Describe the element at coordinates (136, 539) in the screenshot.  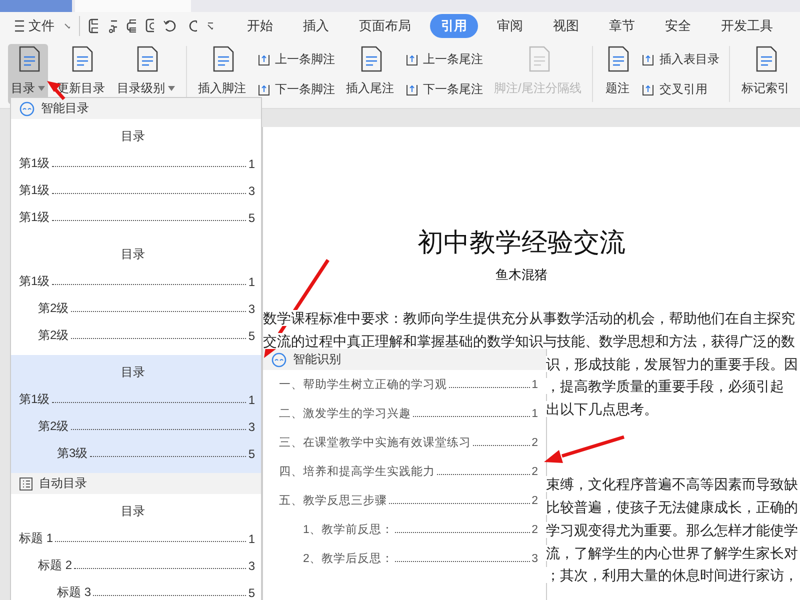
I see `toc-entry: 标题 1 1` at that location.